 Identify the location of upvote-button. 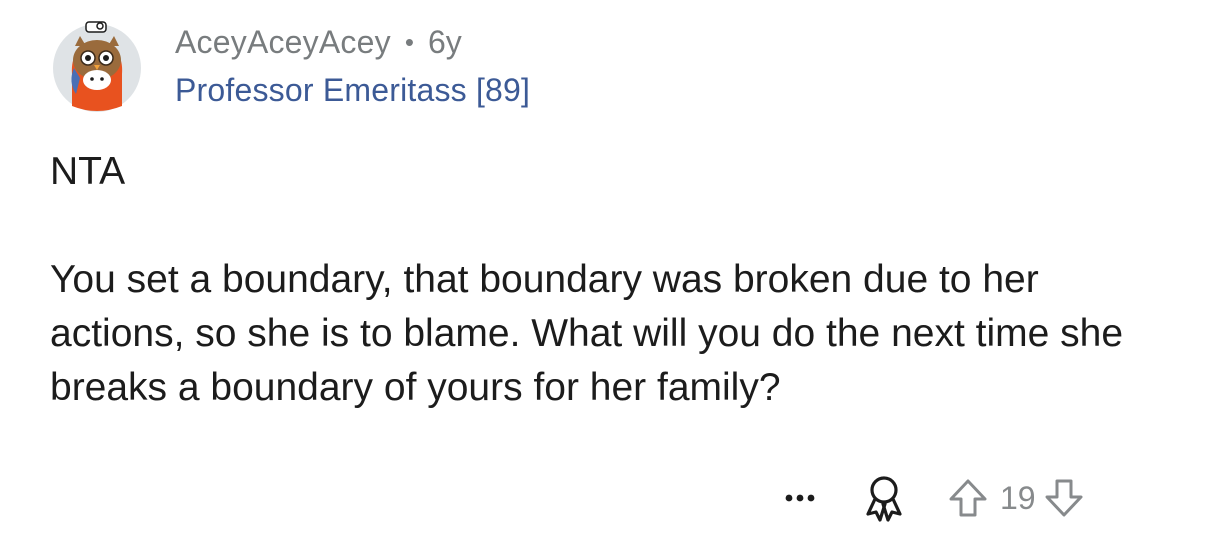
(968, 498).